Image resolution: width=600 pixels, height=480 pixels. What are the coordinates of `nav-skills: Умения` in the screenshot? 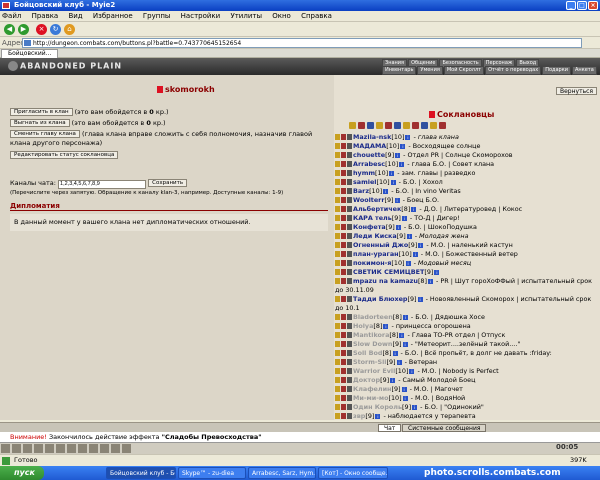 It's located at (430, 70).